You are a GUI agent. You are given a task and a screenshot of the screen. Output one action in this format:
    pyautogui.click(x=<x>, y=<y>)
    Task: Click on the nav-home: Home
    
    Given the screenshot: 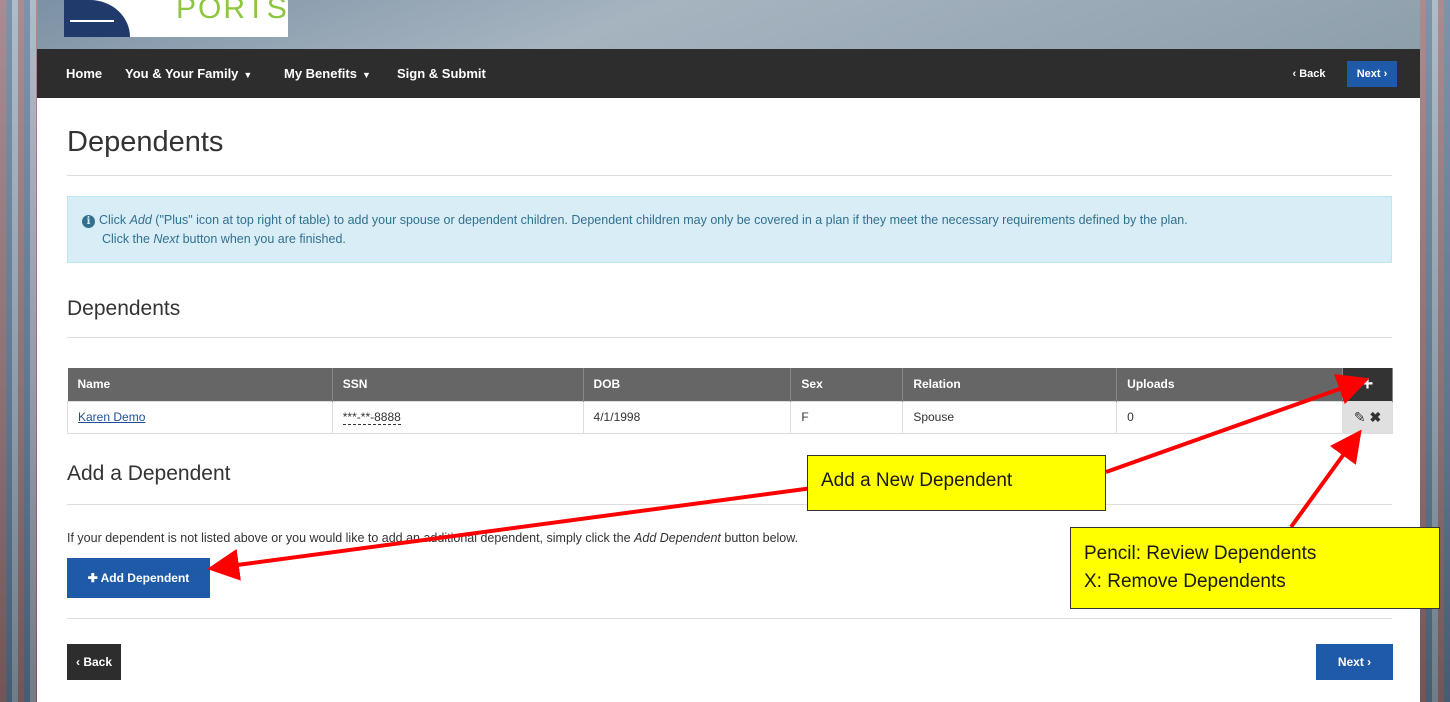 What is the action you would take?
    pyautogui.click(x=84, y=73)
    